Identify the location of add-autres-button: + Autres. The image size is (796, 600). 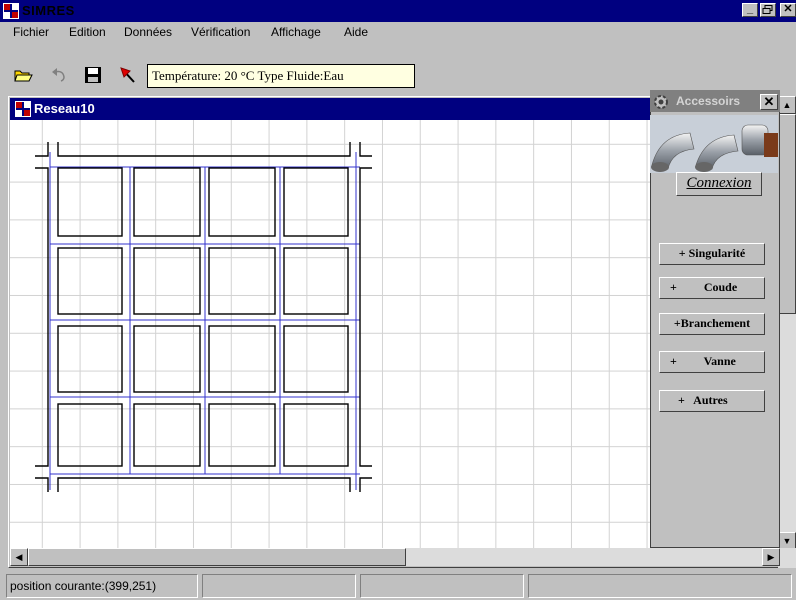
(712, 401).